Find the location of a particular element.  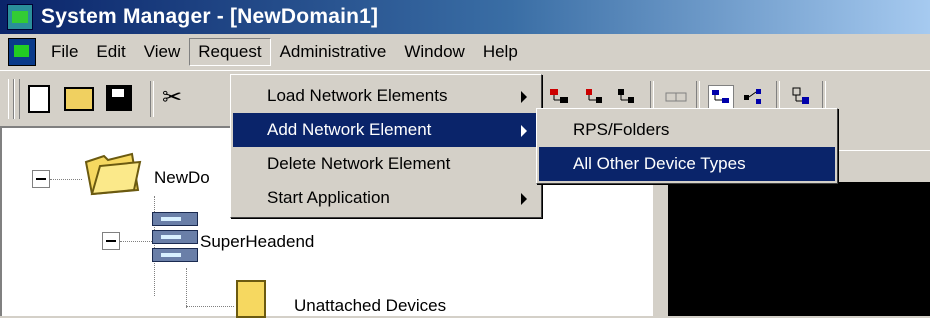

menu-item-label: Load Network Elements is located at coordinates (357, 95).